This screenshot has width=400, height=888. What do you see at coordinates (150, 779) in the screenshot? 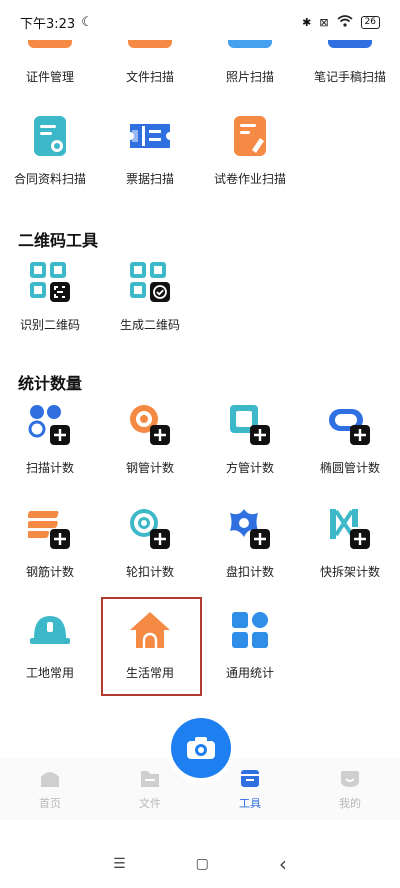
I see `folder-tab-icon` at bounding box center [150, 779].